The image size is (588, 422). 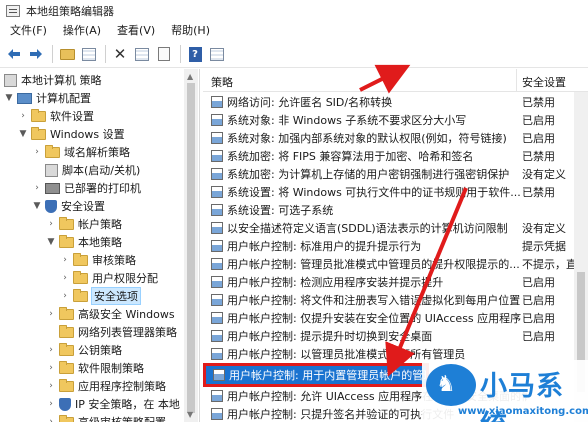 I want to click on folder-up-icon, so click(x=67, y=54).